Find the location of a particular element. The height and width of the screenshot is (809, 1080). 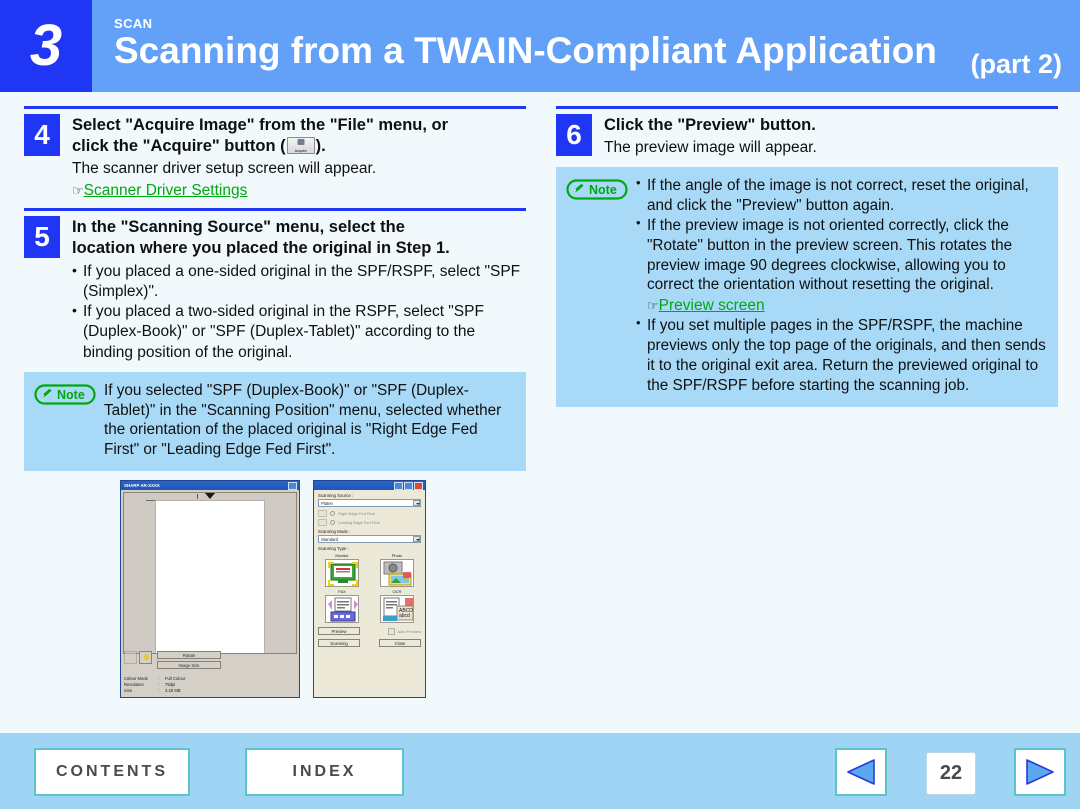

ruler-marker-arrow-icon is located at coordinates (210, 496).